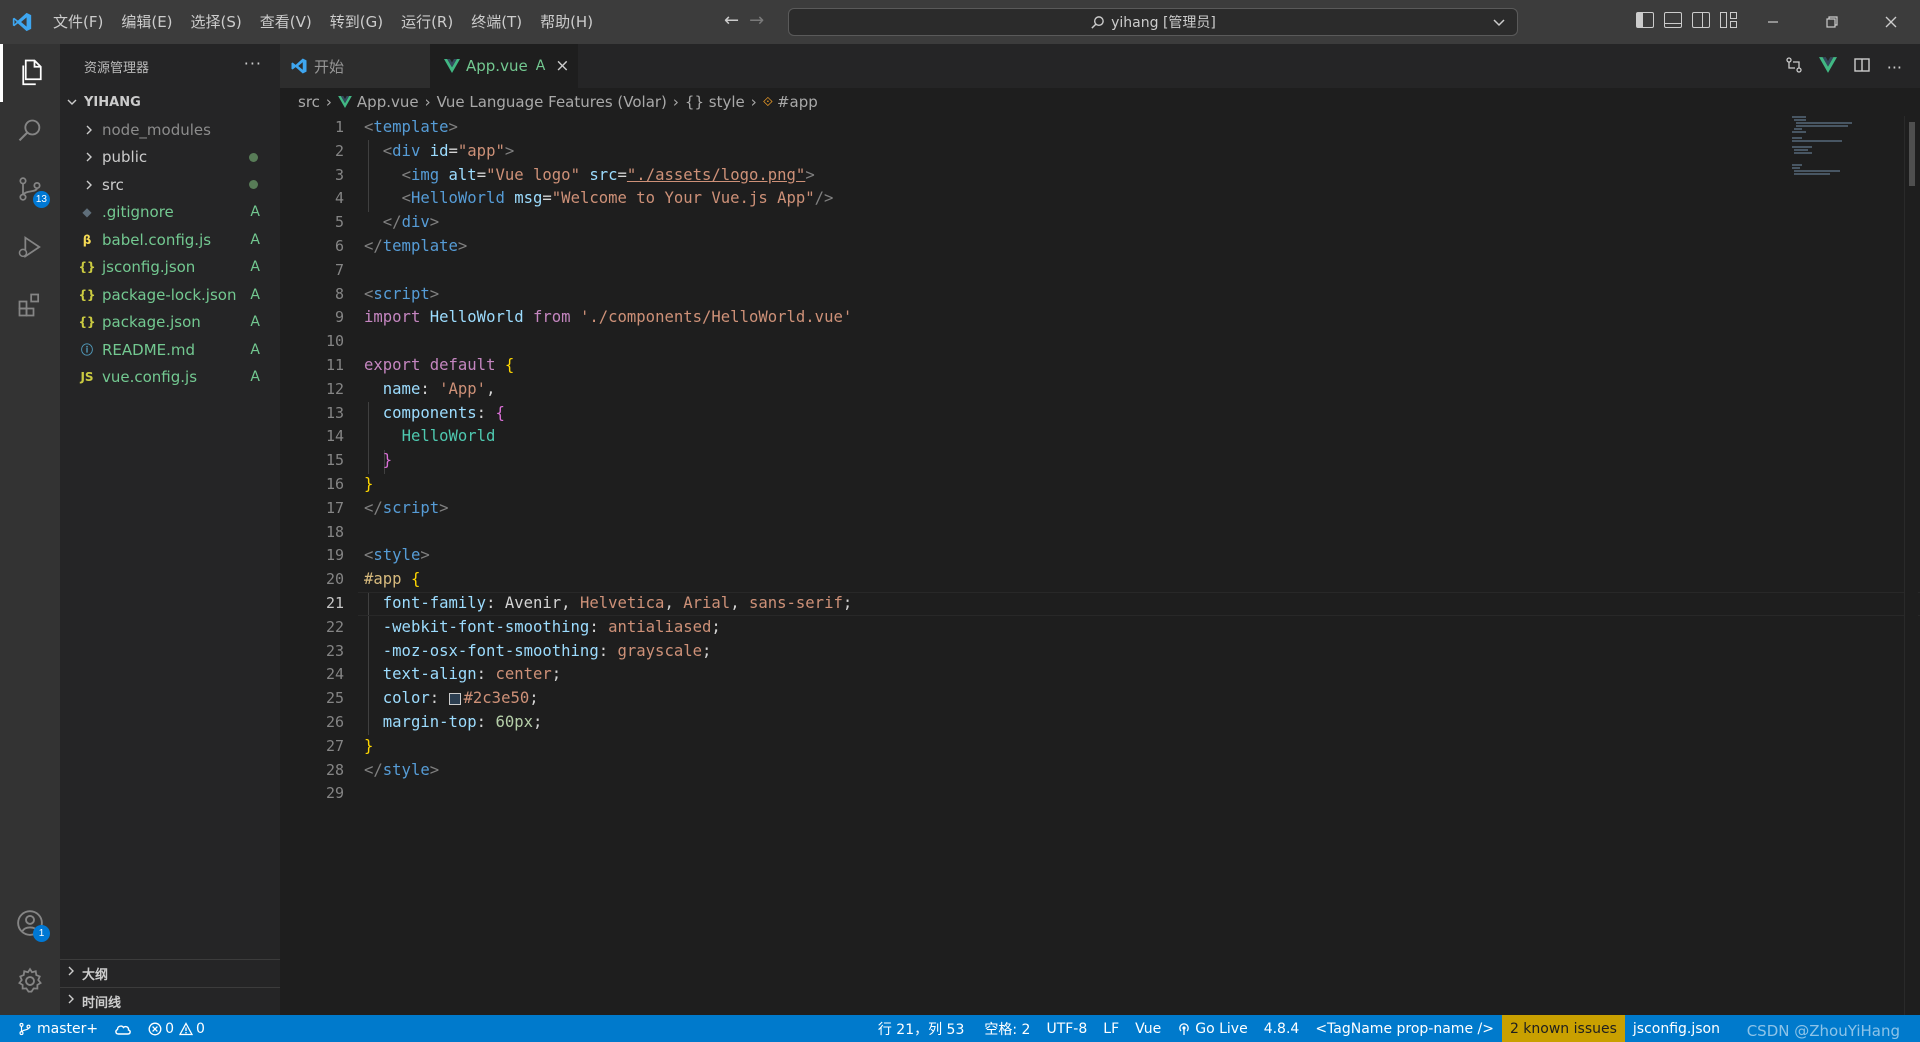 The width and height of the screenshot is (1920, 1042). I want to click on menu-bar: 文件(F) 编辑(E) 选择(S) 查看(V) 转到(G) 运行(R) 终端(T) 帮助(H), so click(323, 22).